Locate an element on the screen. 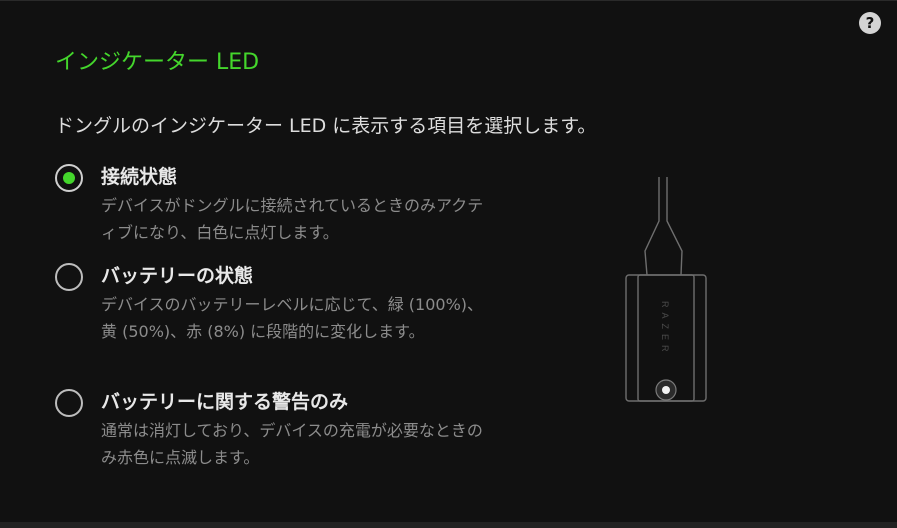 Image resolution: width=897 pixels, height=528 pixels. bottom-strip is located at coordinates (448, 525).